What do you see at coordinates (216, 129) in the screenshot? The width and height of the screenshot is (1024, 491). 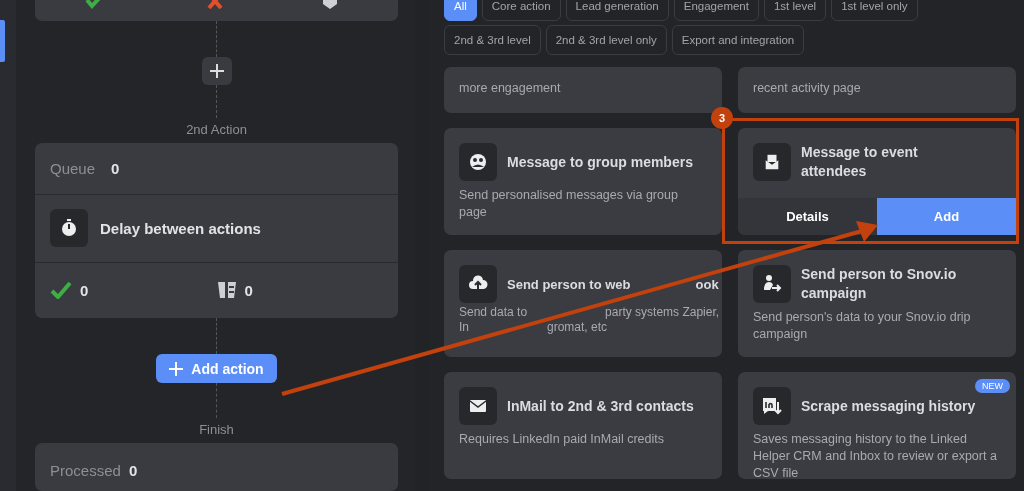 I see `step-label: 2nd Action` at bounding box center [216, 129].